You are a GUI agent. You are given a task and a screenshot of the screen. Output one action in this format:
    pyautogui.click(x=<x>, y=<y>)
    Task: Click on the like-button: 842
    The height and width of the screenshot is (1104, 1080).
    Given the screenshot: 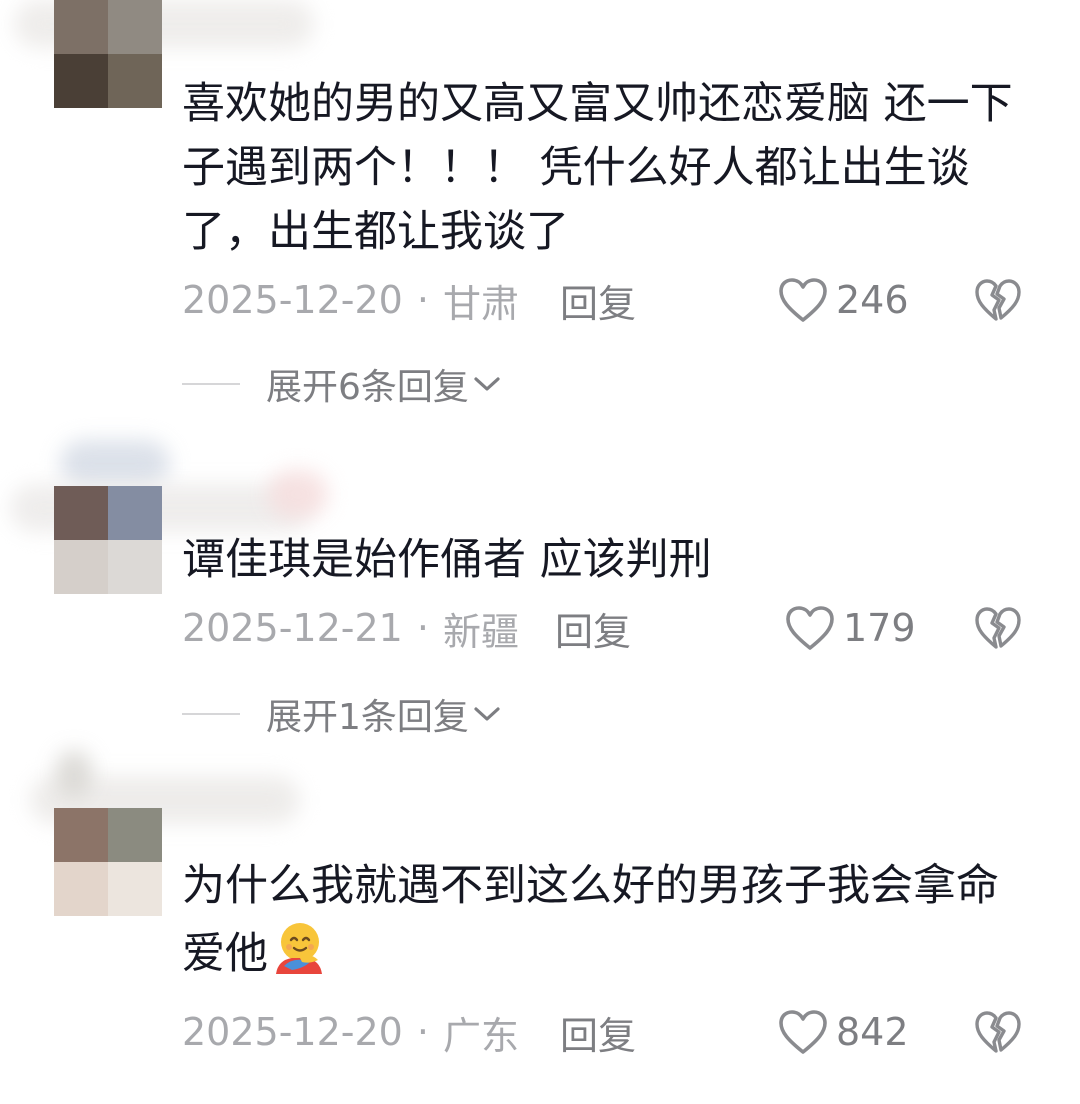 What is the action you would take?
    pyautogui.click(x=843, y=1032)
    